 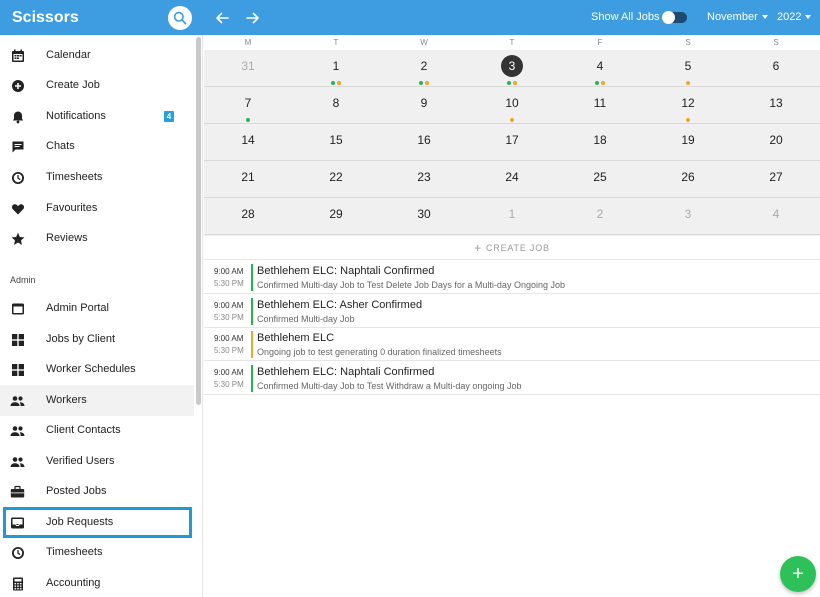 I want to click on calendar-day: 9, so click(x=424, y=105).